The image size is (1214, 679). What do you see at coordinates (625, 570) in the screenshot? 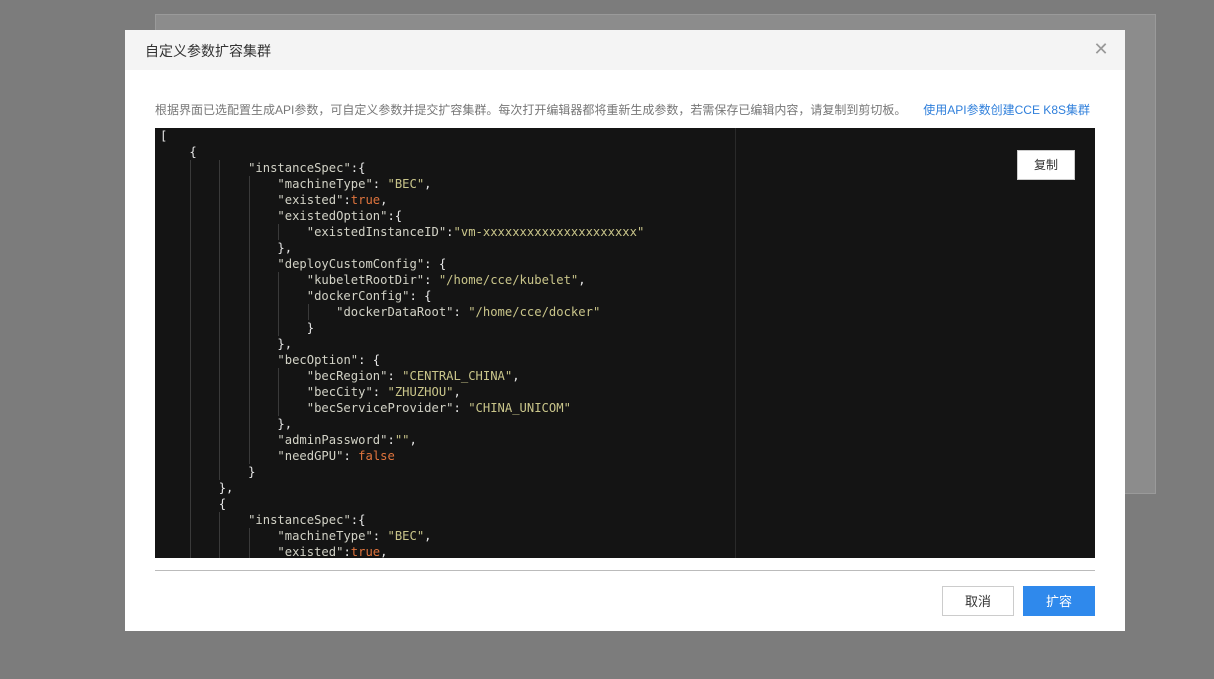
I see `footer-divider` at bounding box center [625, 570].